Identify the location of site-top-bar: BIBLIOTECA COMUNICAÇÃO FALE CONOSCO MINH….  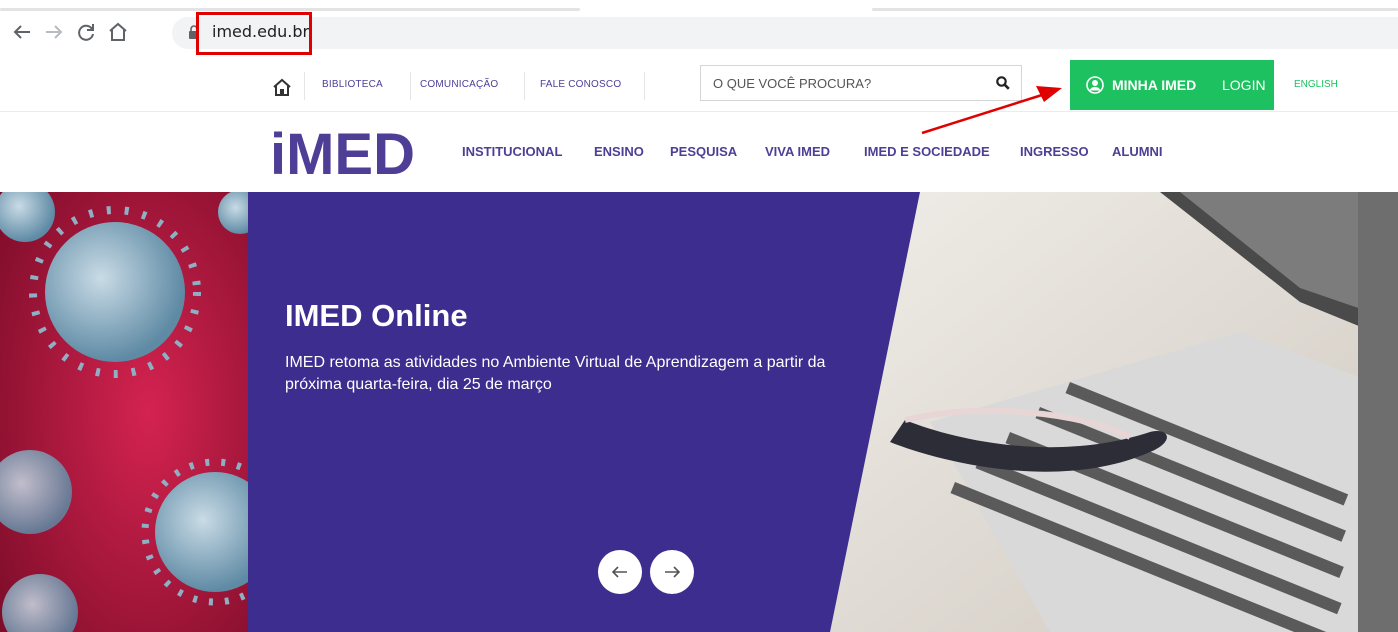
(699, 86).